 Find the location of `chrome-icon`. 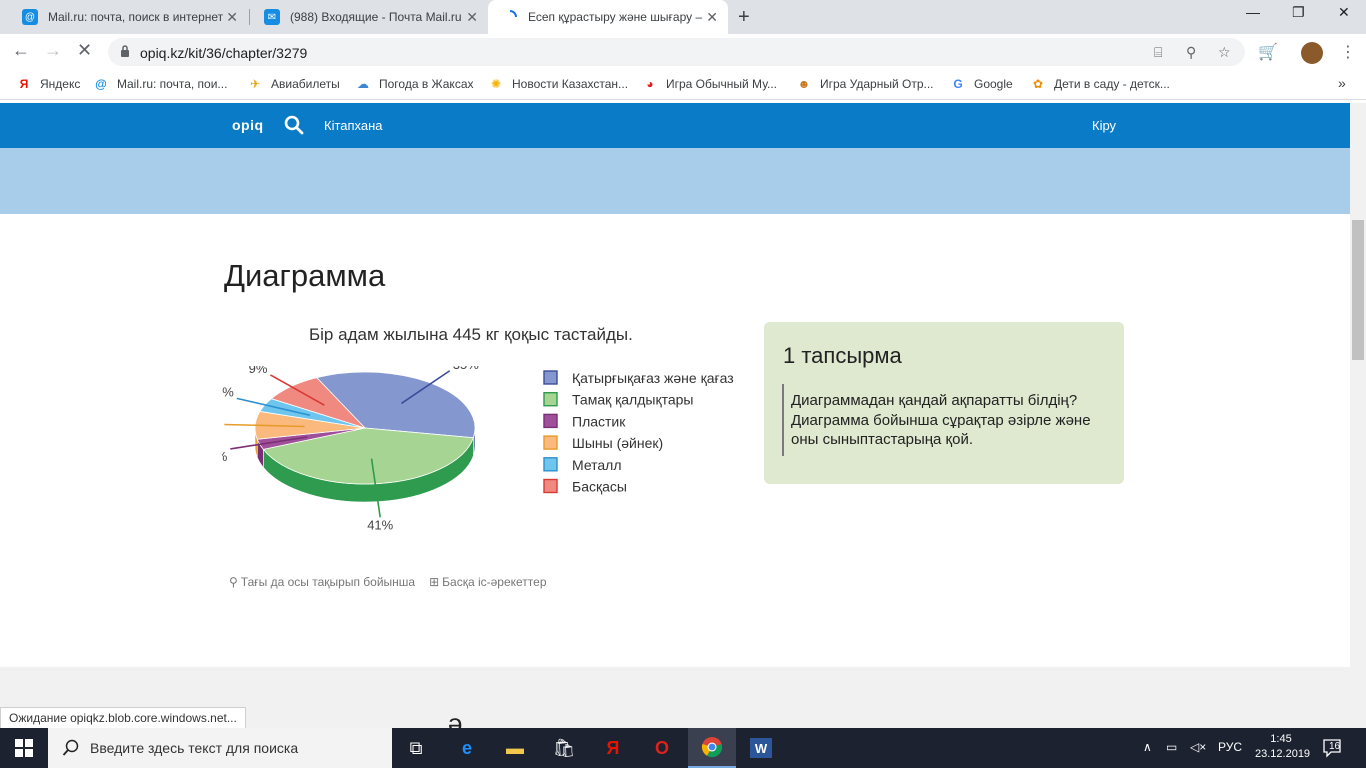

chrome-icon is located at coordinates (712, 748).